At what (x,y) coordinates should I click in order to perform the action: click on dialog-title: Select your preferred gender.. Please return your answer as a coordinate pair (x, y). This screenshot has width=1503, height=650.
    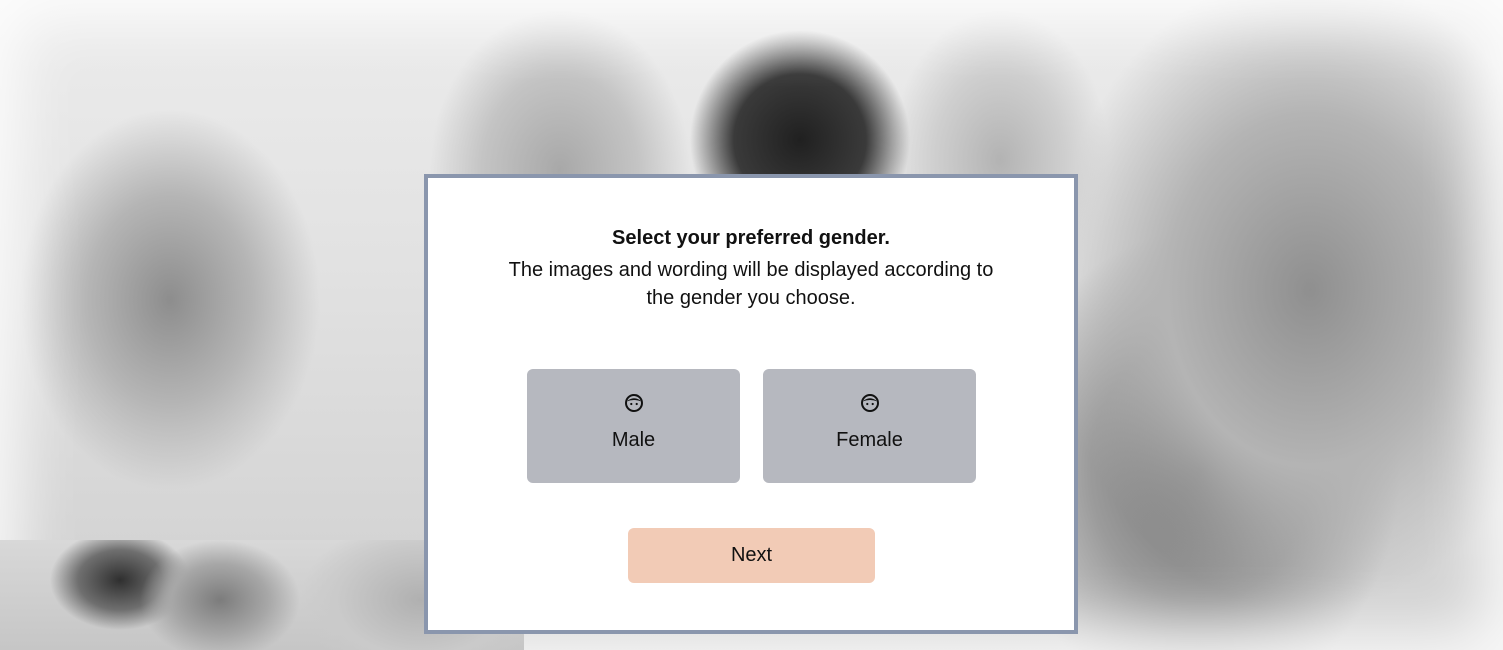
    Looking at the image, I should click on (751, 238).